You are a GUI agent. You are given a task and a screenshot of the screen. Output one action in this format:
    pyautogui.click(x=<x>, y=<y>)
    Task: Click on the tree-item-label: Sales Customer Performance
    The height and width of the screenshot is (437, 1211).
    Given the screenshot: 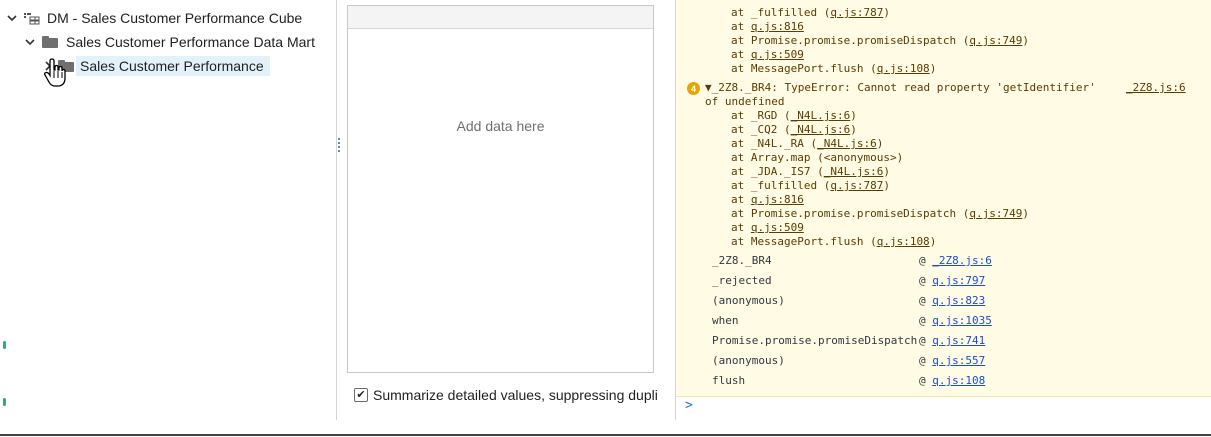 What is the action you would take?
    pyautogui.click(x=173, y=66)
    